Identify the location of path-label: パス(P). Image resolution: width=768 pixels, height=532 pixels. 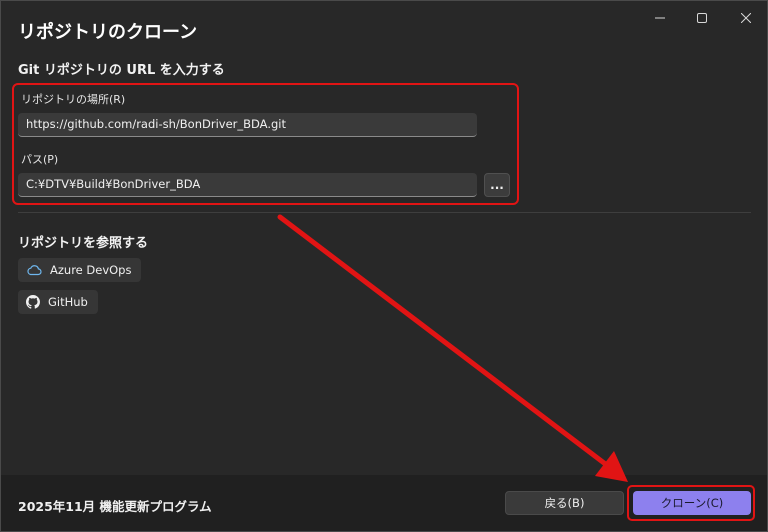
(40, 159).